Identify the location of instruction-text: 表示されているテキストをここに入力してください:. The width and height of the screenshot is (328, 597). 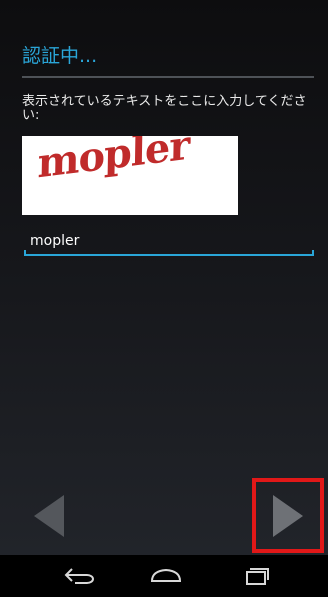
(164, 108).